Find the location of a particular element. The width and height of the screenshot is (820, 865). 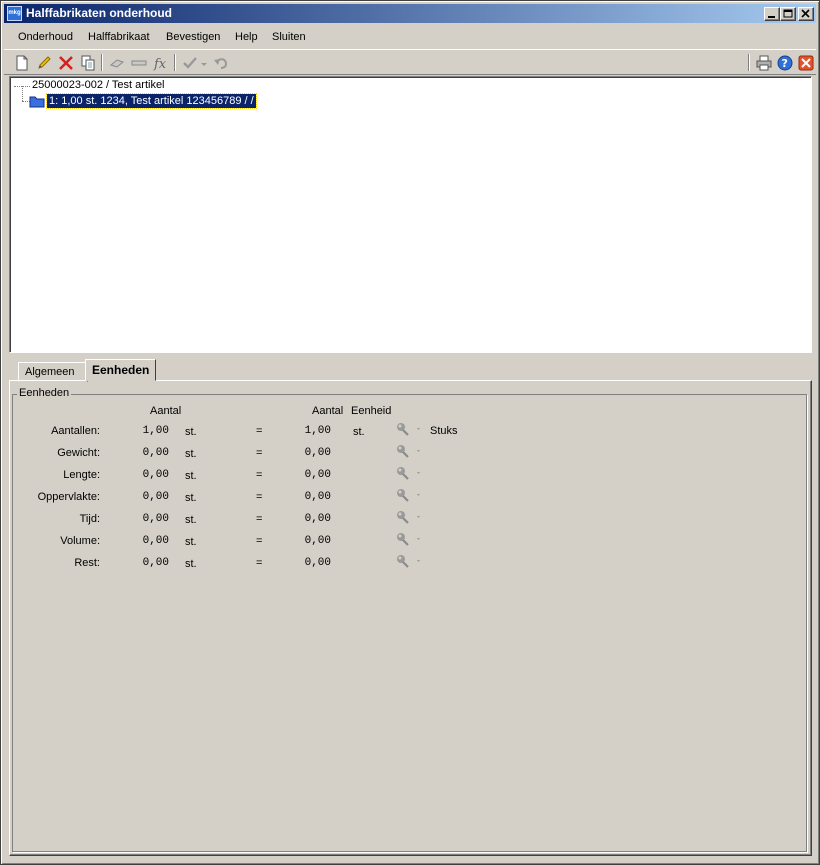

confirm-dropdown is located at coordinates (203, 63).